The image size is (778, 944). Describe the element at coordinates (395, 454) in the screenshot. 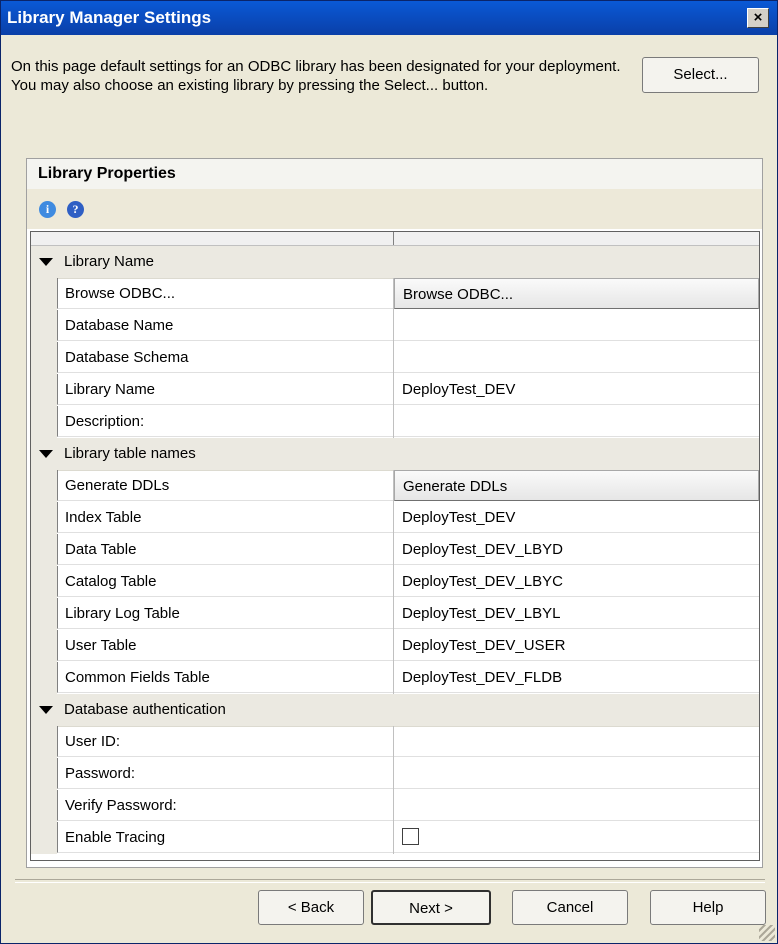

I see `category-row: Library table names` at that location.